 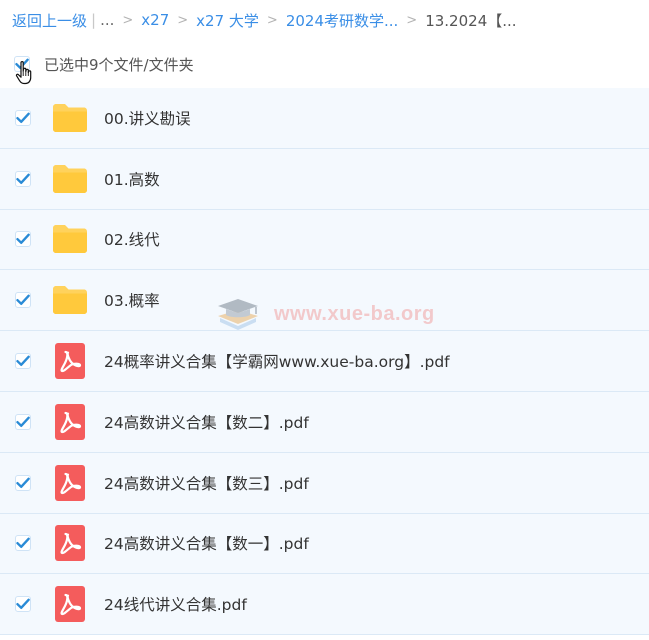 What do you see at coordinates (132, 239) in the screenshot?
I see `file-name: 02.线代` at bounding box center [132, 239].